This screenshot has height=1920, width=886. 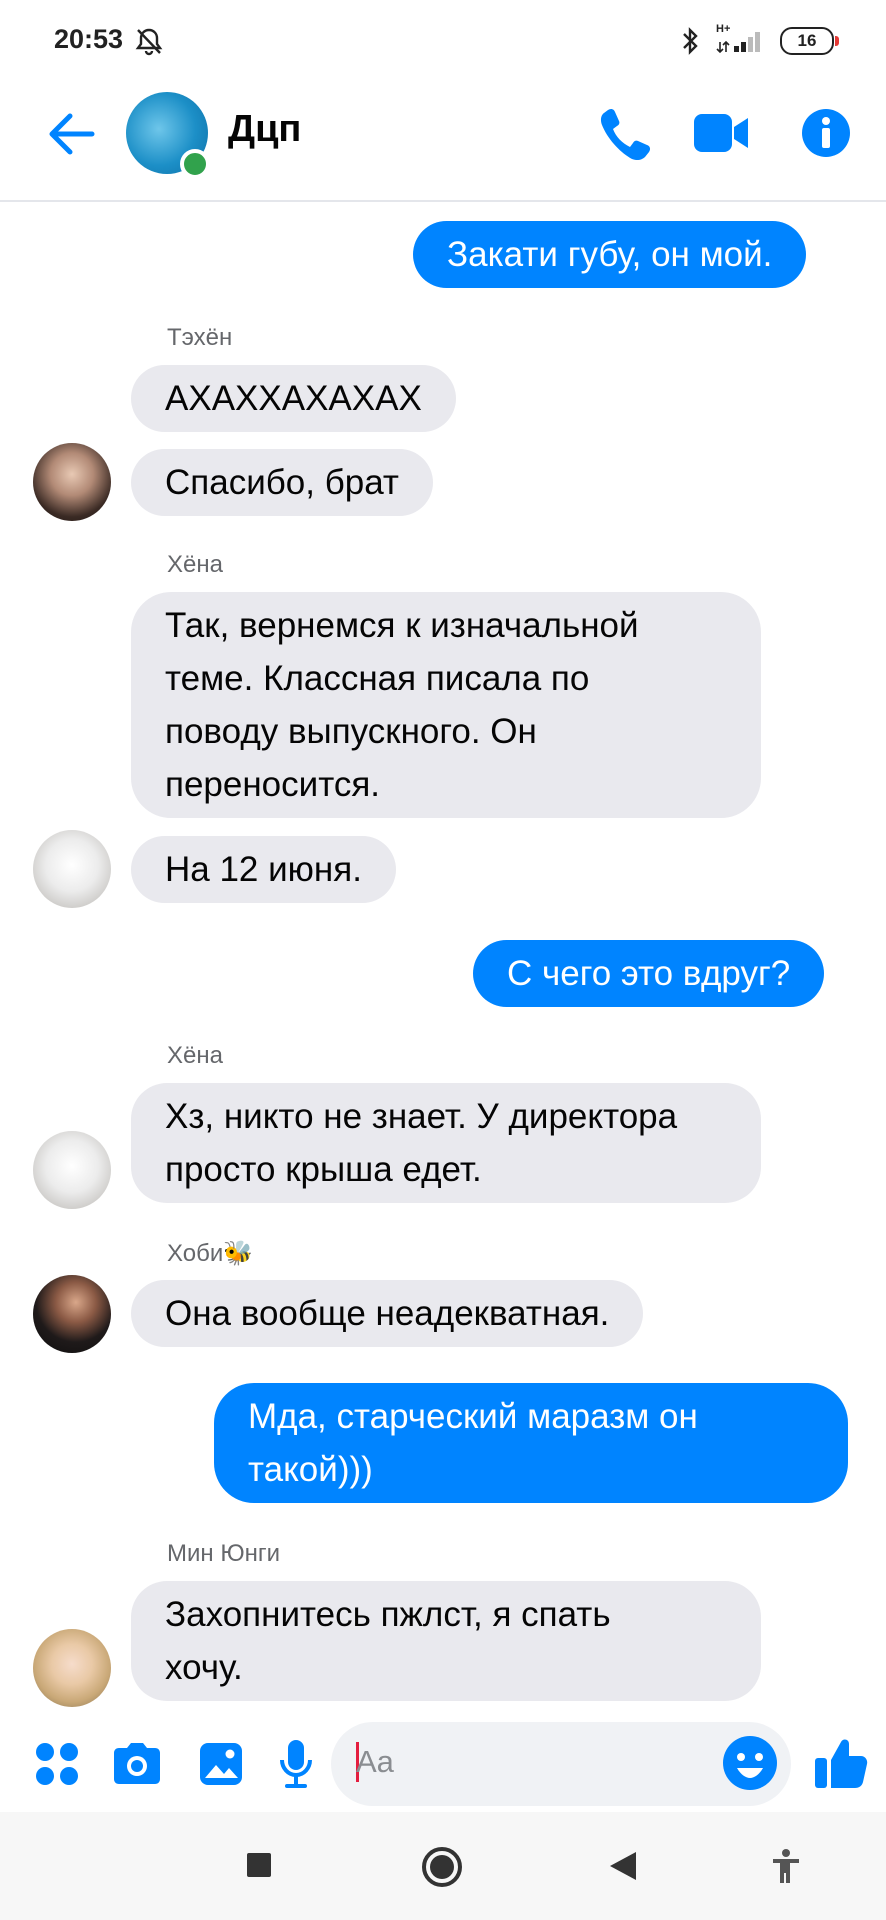 I want to click on bluetooth-icon, so click(x=690, y=41).